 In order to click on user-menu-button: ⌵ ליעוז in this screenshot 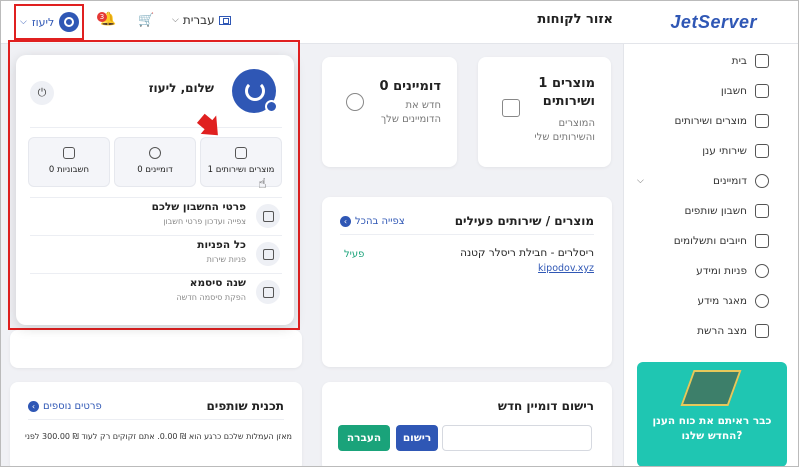, I will do `click(49, 22)`.